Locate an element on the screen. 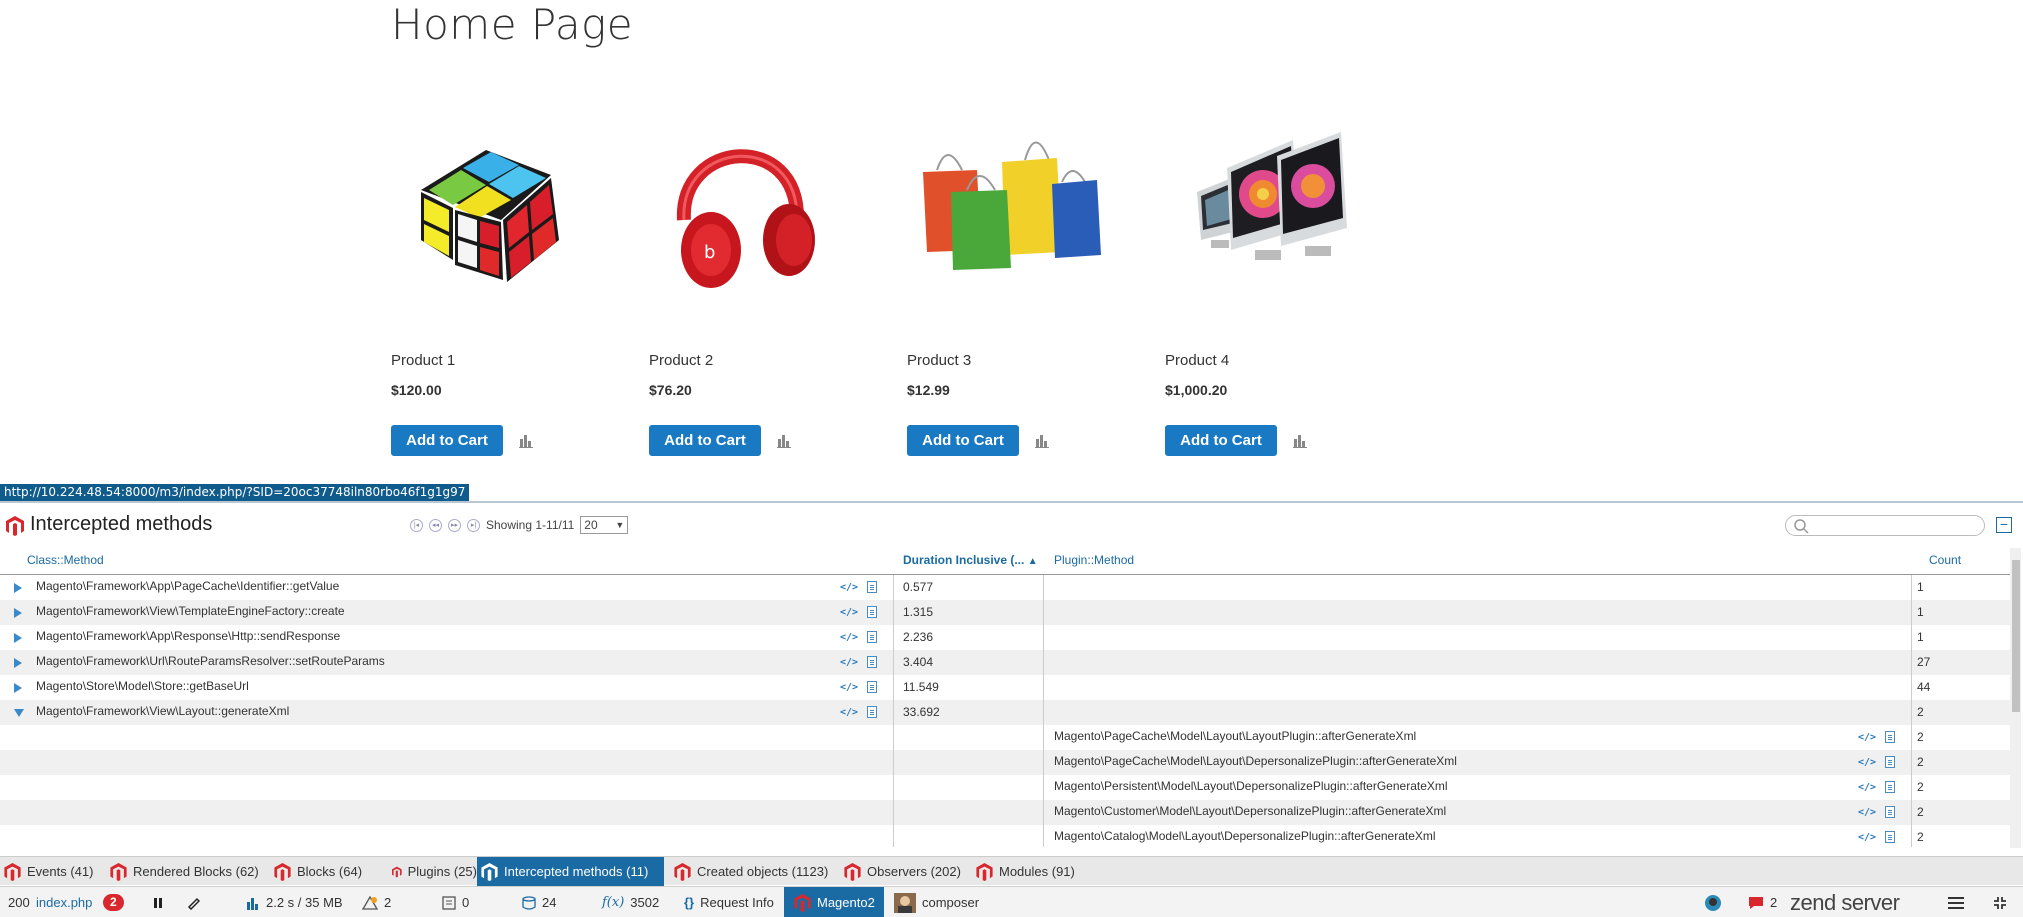  pen-icon is located at coordinates (193, 902).